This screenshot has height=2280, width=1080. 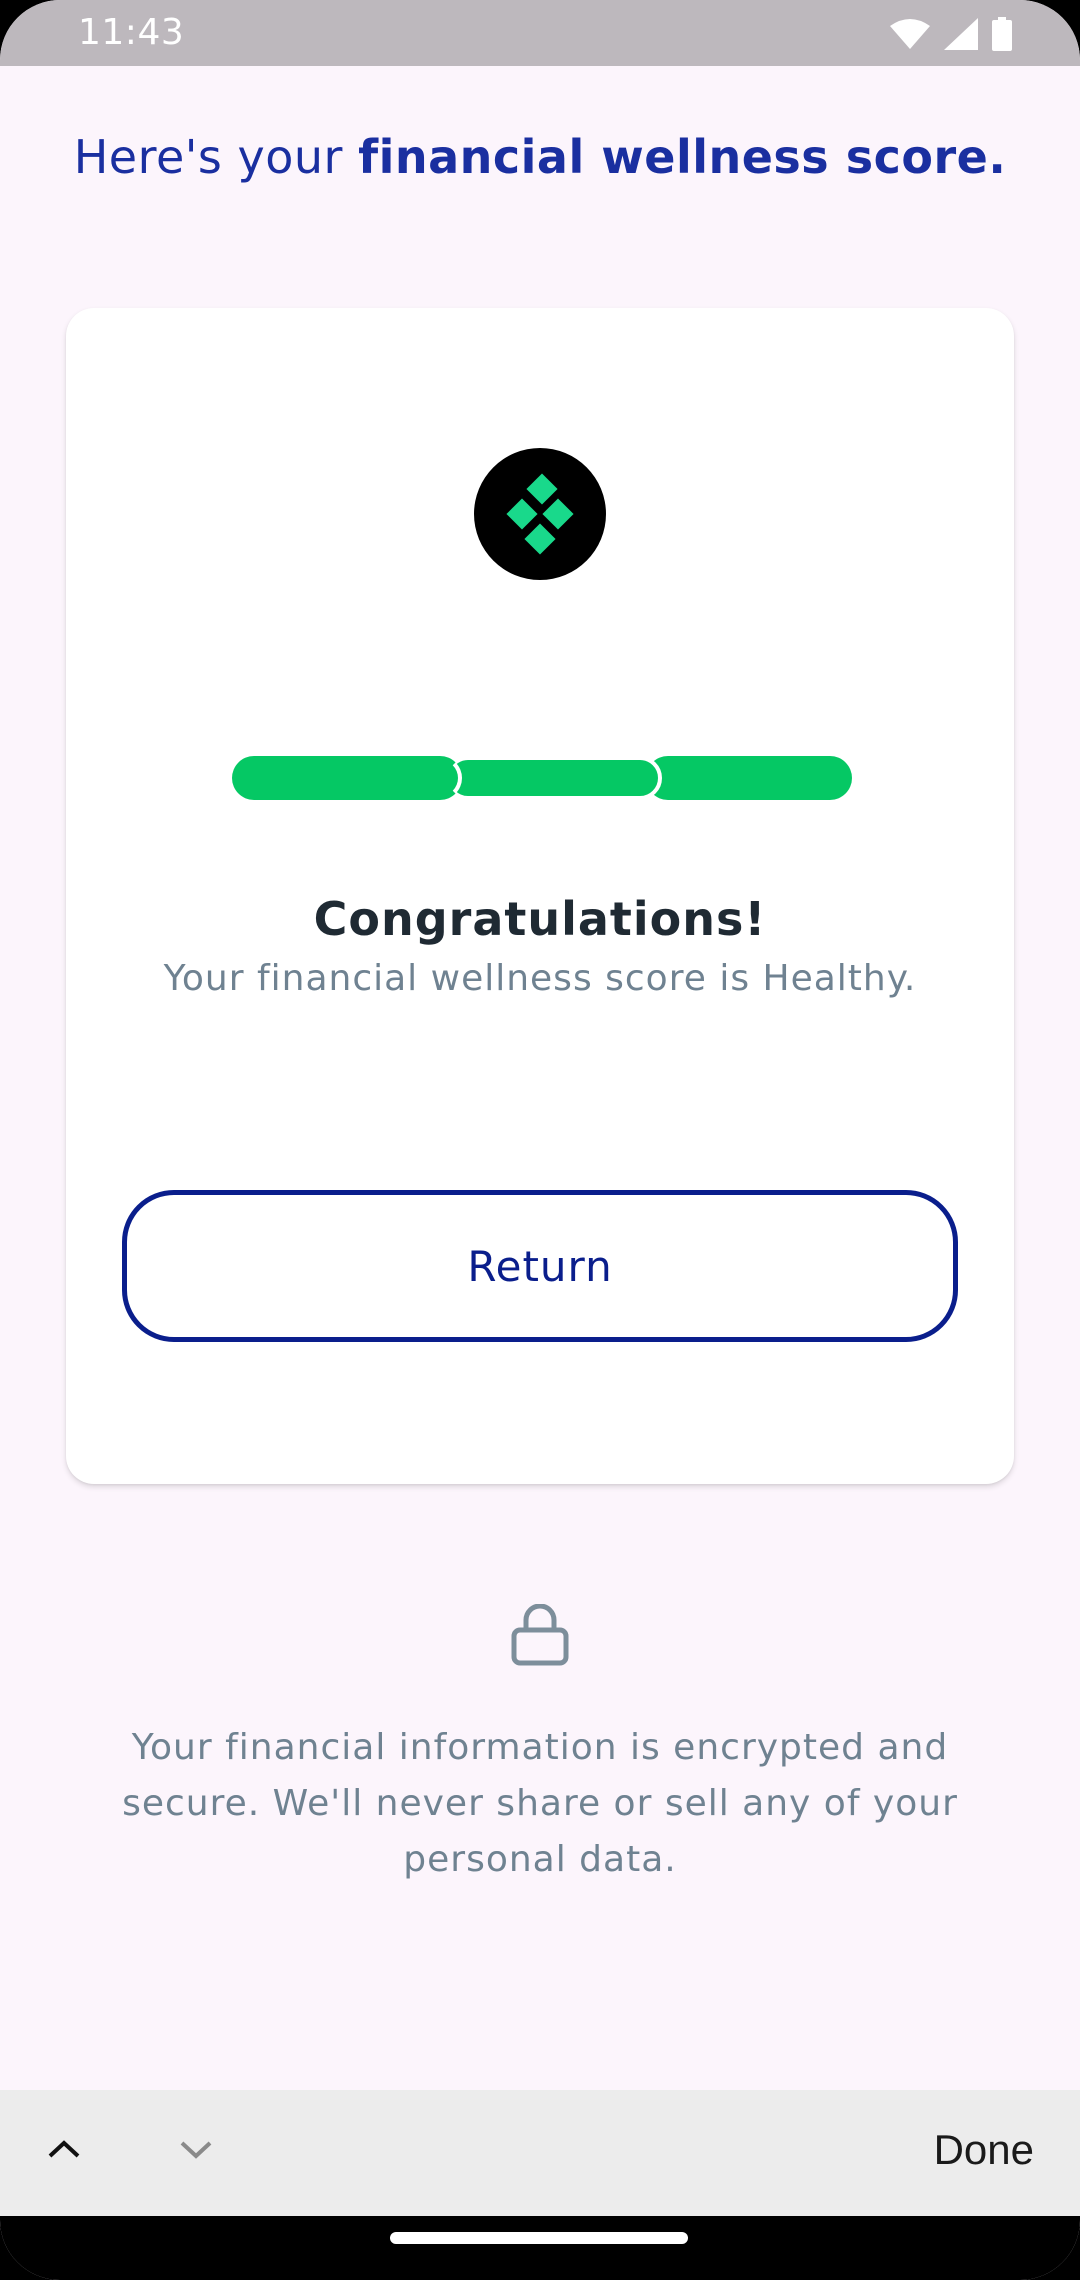 What do you see at coordinates (540, 2248) in the screenshot?
I see `navigation-bar` at bounding box center [540, 2248].